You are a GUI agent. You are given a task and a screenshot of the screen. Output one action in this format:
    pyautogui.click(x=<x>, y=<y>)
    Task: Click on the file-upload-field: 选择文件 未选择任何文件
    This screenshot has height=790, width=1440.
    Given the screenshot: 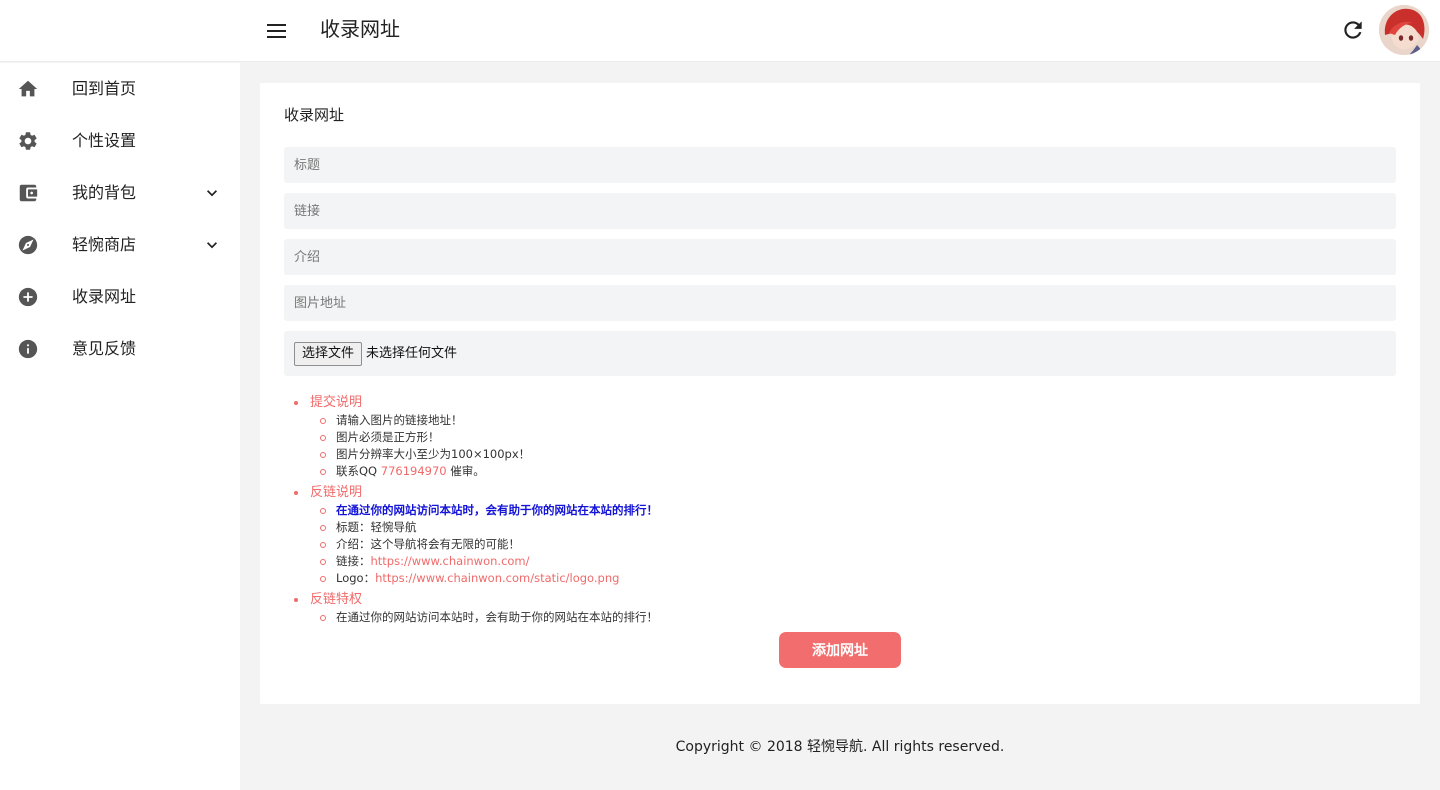 What is the action you would take?
    pyautogui.click(x=840, y=353)
    